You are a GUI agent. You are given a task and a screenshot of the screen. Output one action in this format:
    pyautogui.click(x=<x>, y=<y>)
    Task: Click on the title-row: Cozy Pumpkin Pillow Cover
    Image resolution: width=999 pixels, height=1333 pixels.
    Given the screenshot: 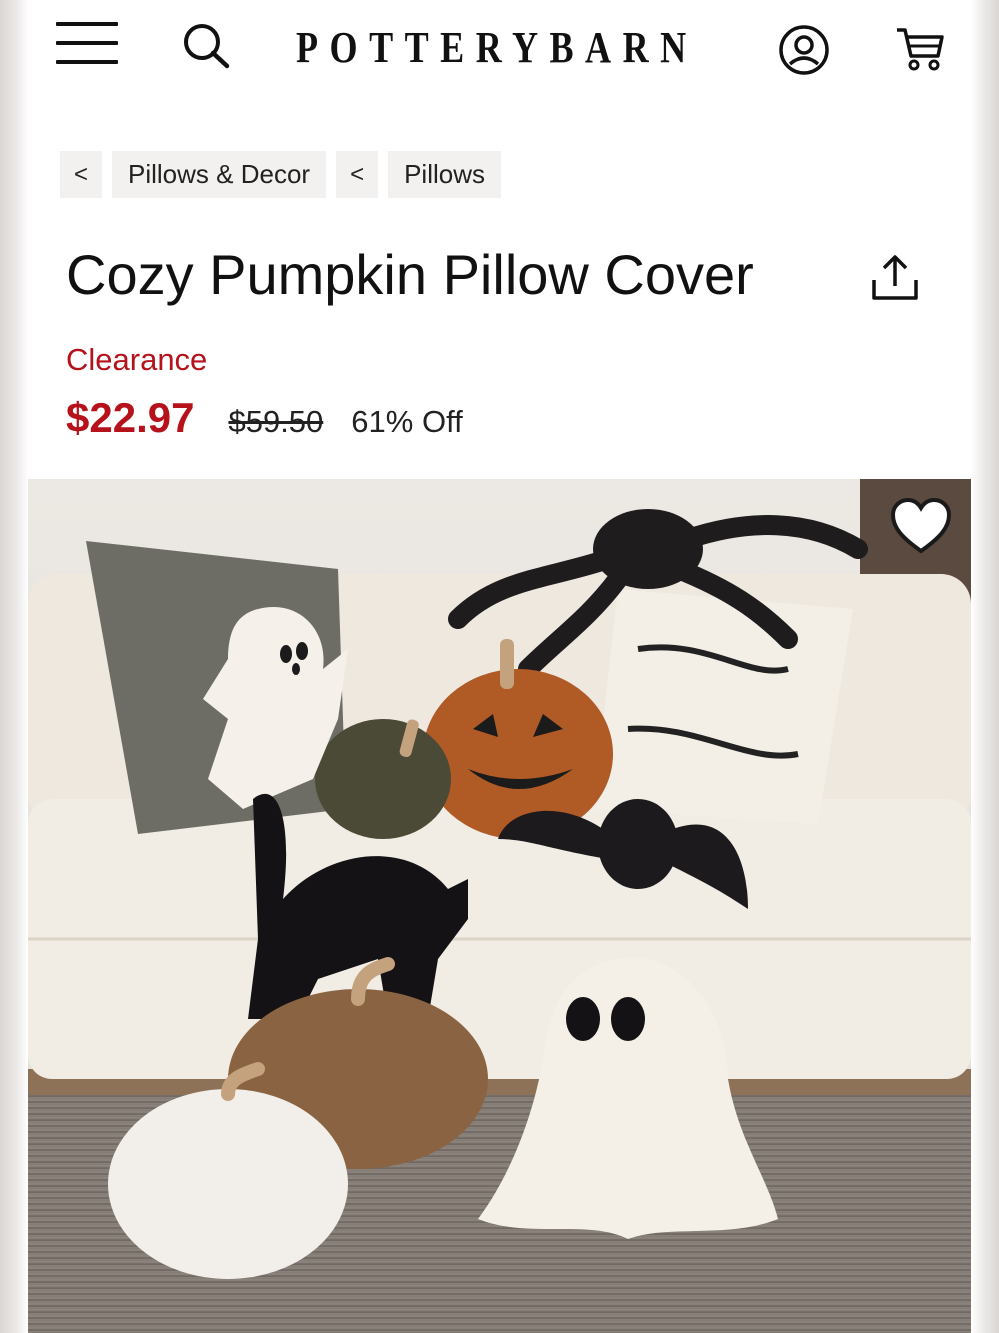 What is the action you would take?
    pyautogui.click(x=506, y=275)
    